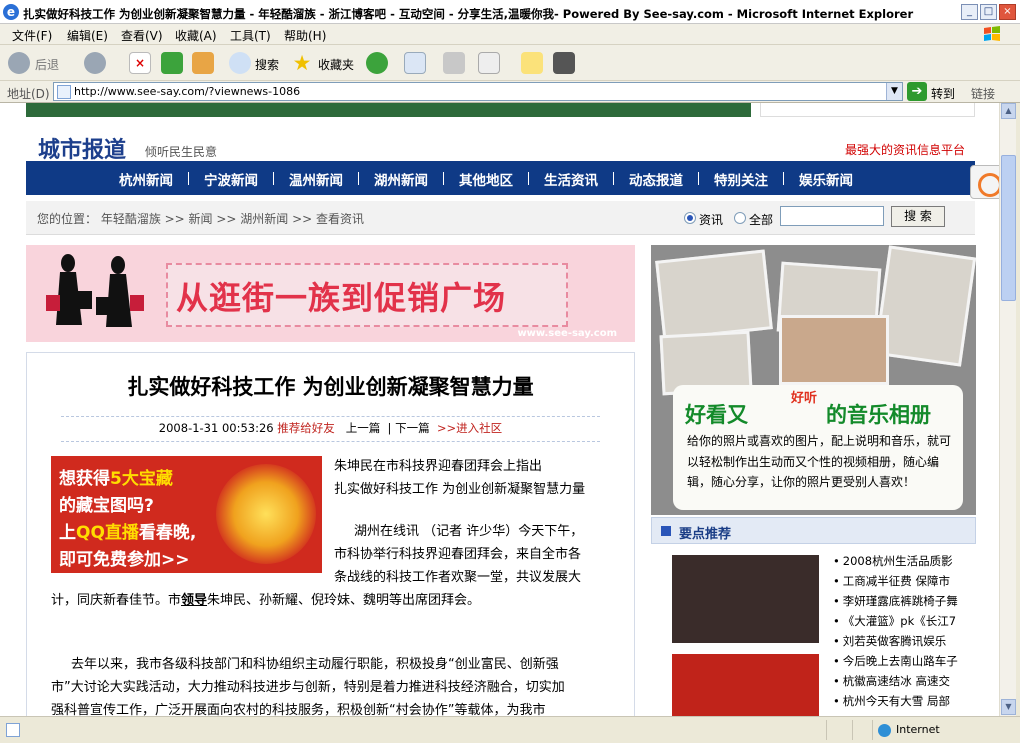  What do you see at coordinates (878, 415) in the screenshot?
I see `ad-headline-b: 的音乐相册` at bounding box center [878, 415].